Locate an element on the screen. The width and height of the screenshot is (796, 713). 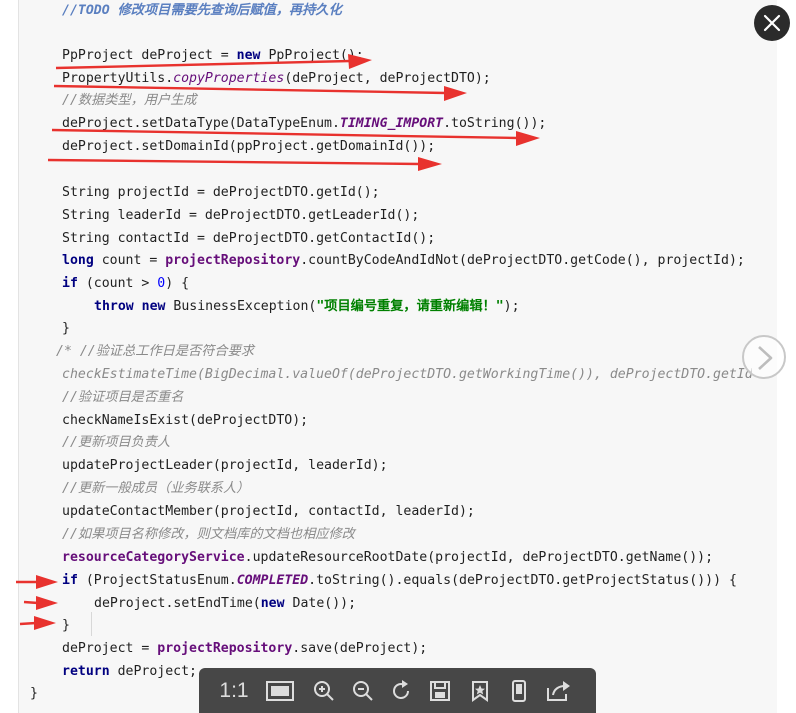
share-button is located at coordinates (558, 691).